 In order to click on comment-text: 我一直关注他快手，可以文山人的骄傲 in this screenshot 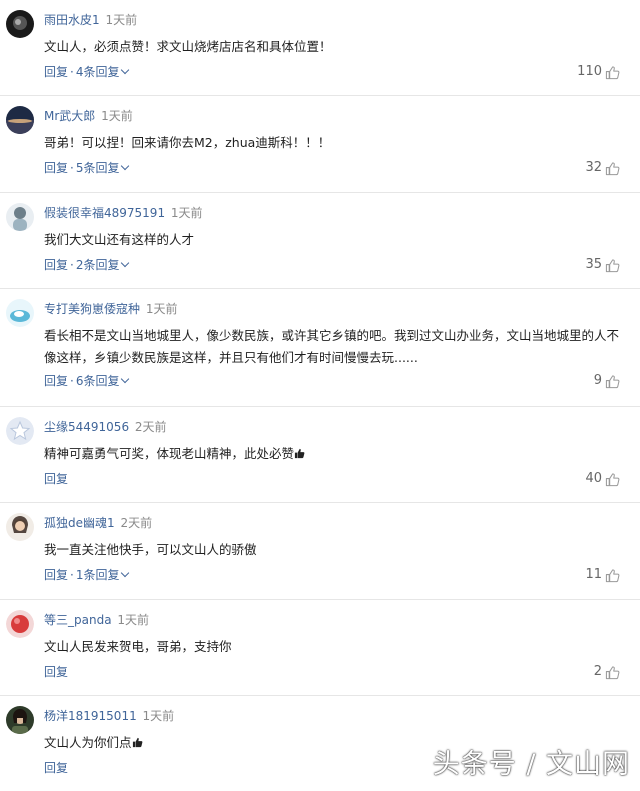, I will do `click(150, 549)`.